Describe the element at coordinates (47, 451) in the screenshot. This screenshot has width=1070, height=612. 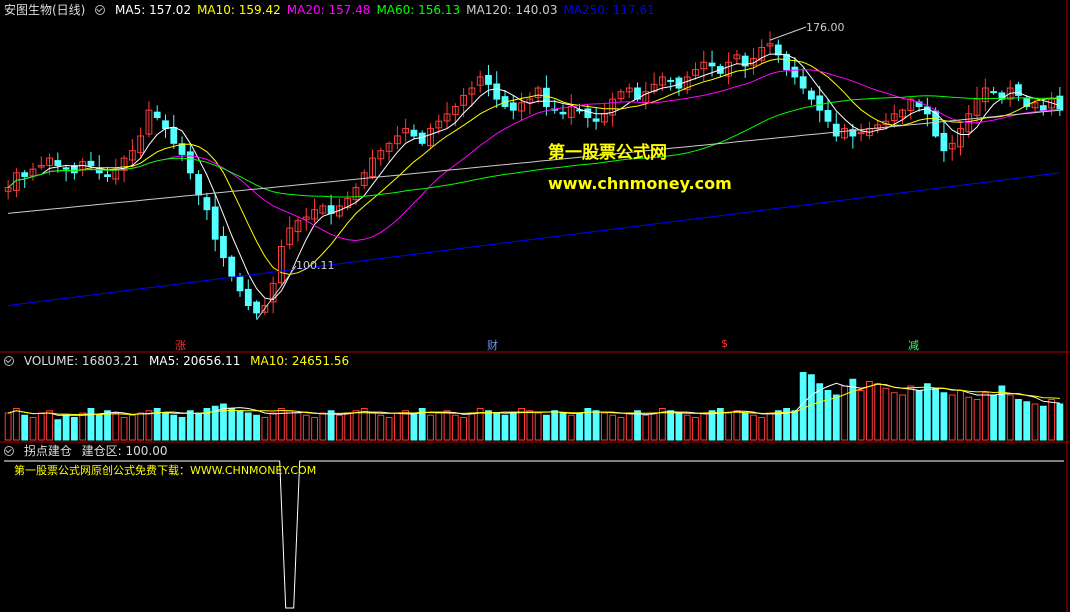
I see `indicator-title: 拐点建仓` at that location.